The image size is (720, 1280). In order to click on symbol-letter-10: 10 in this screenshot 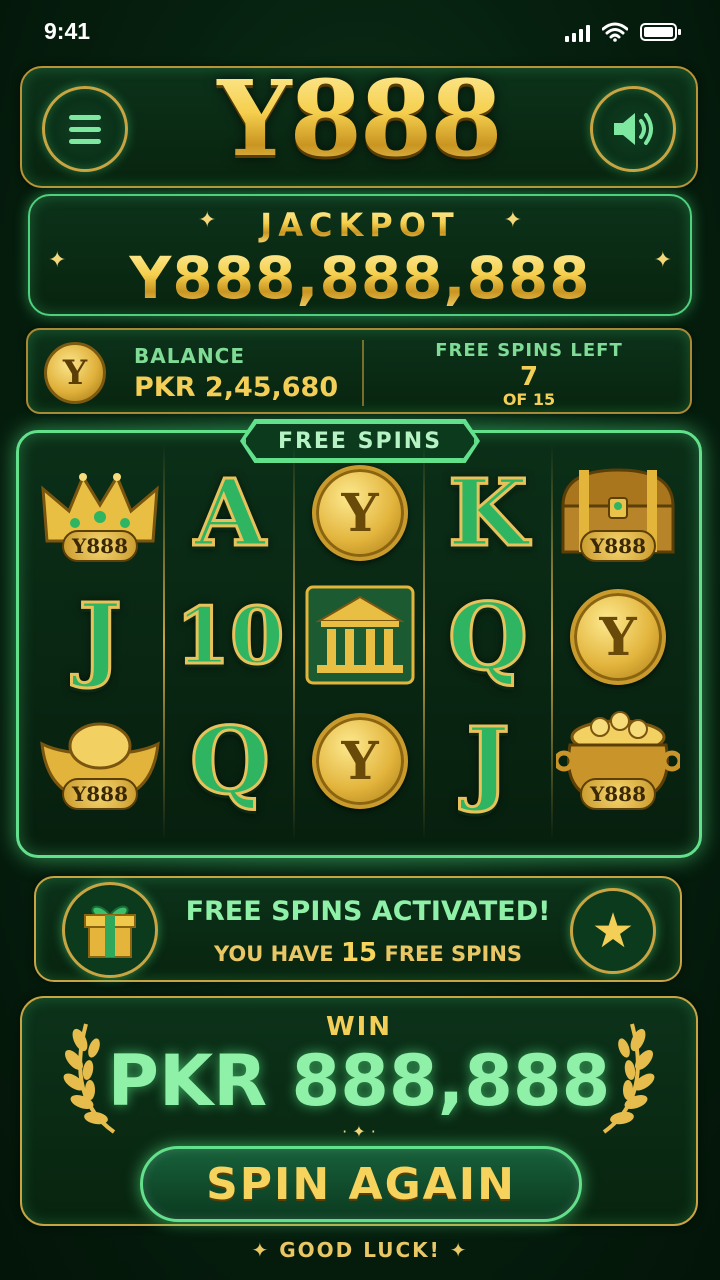, I will do `click(230, 637)`.